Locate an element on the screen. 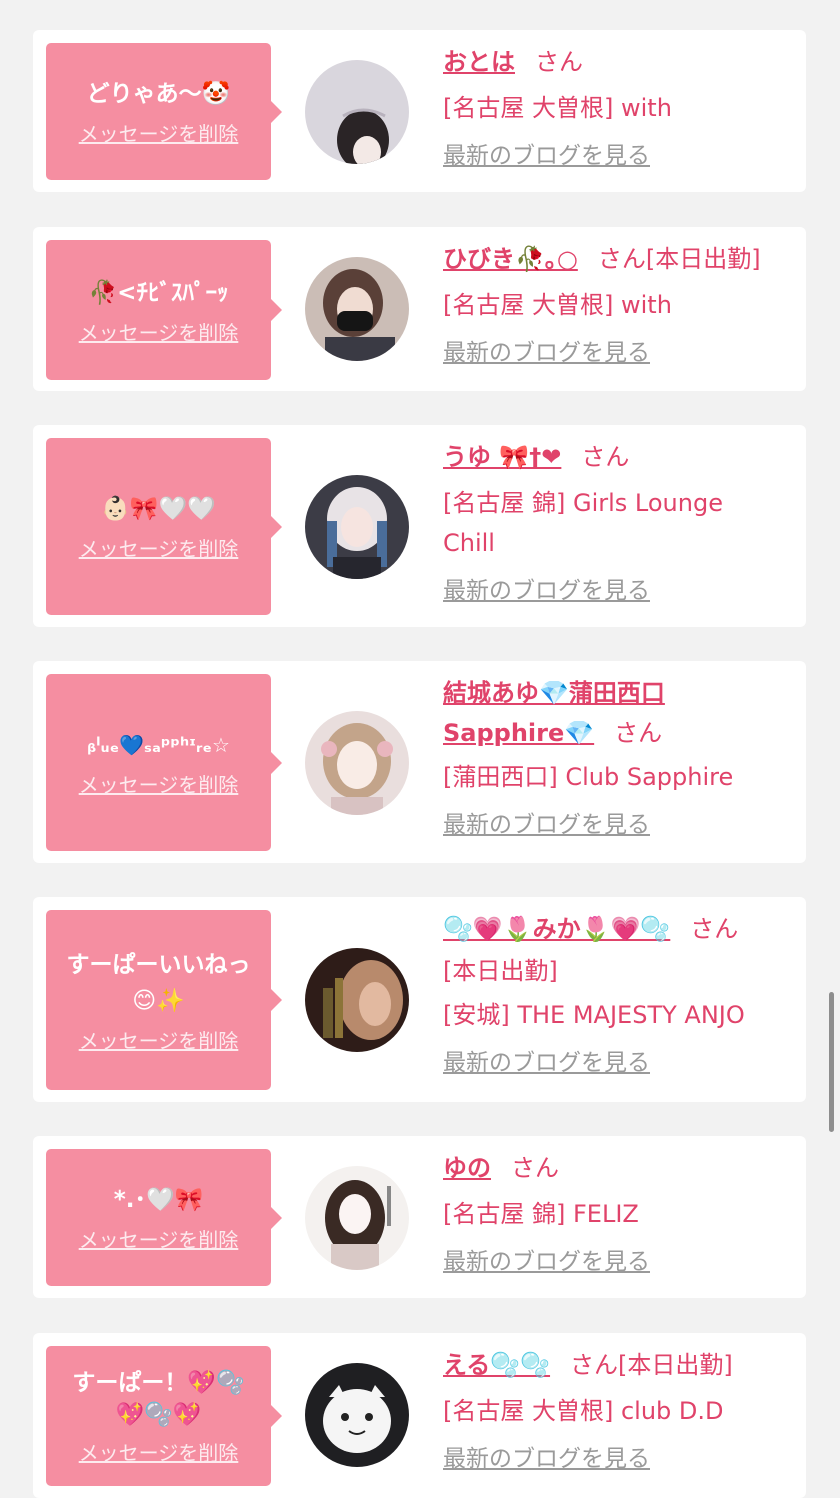 The width and height of the screenshot is (840, 1498). message-bubble: ᵦˡᵤₑ💙ₛₐᵖᵖʰᶦᵣₑ☆ メッセージを削除 is located at coordinates (158, 762).